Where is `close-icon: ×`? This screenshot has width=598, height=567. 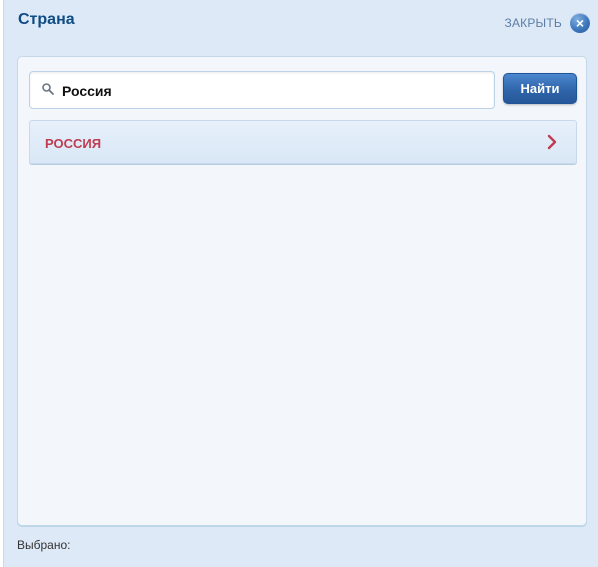 close-icon: × is located at coordinates (580, 23).